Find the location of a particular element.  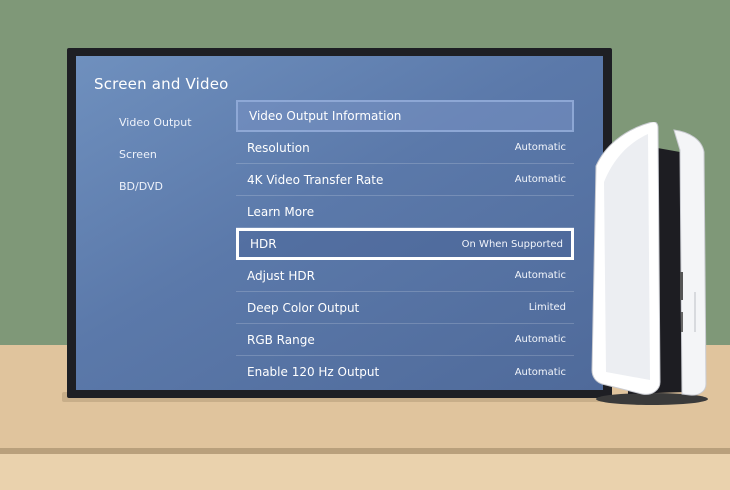

menu-item-label: Learn More is located at coordinates (281, 211).